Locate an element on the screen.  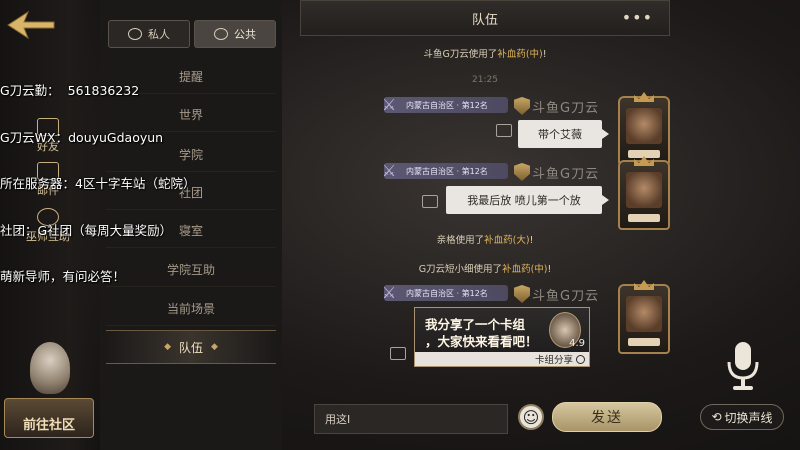
system-text: G刀云短小细使用了 is located at coordinates (460, 269).